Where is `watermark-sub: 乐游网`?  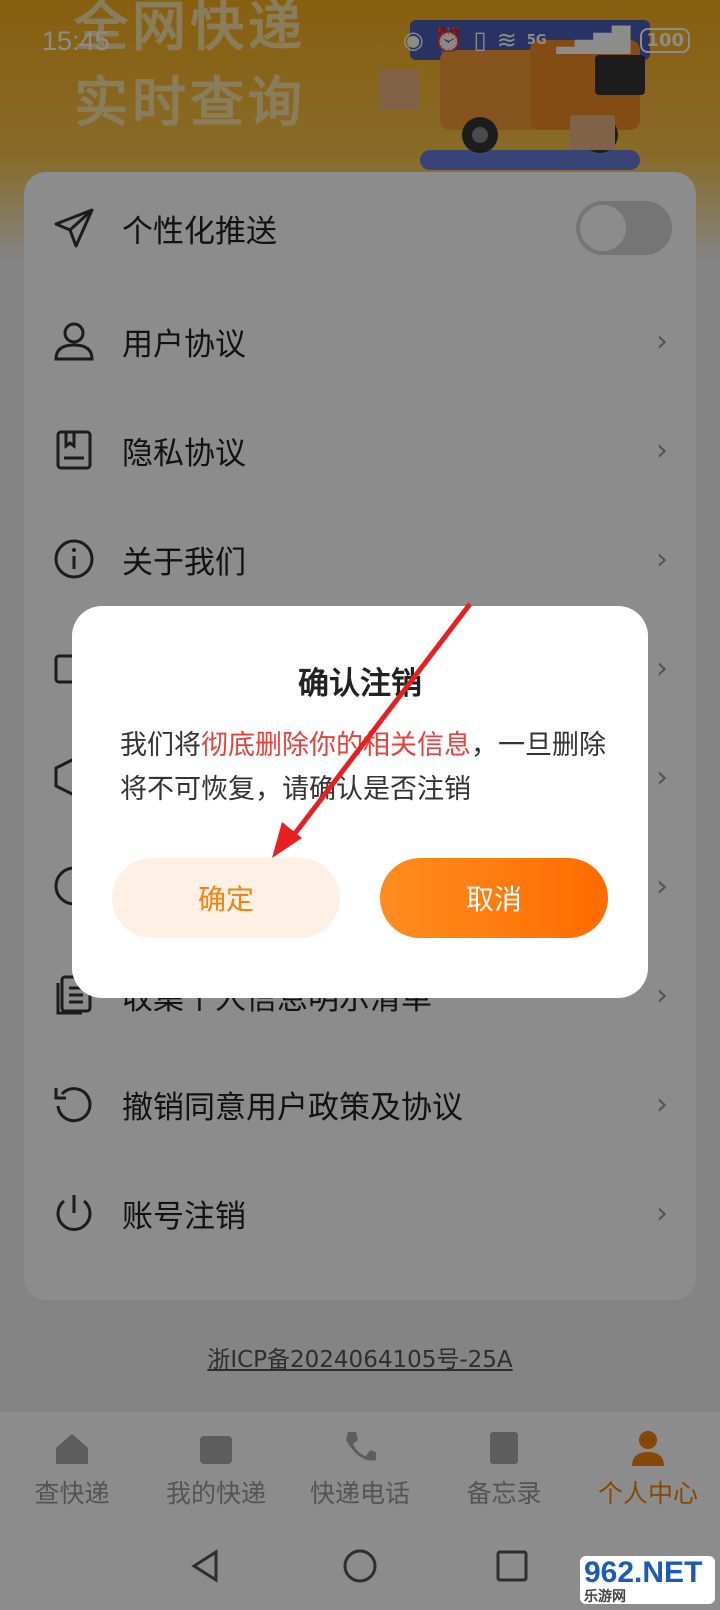
watermark-sub: 乐游网 is located at coordinates (605, 1596).